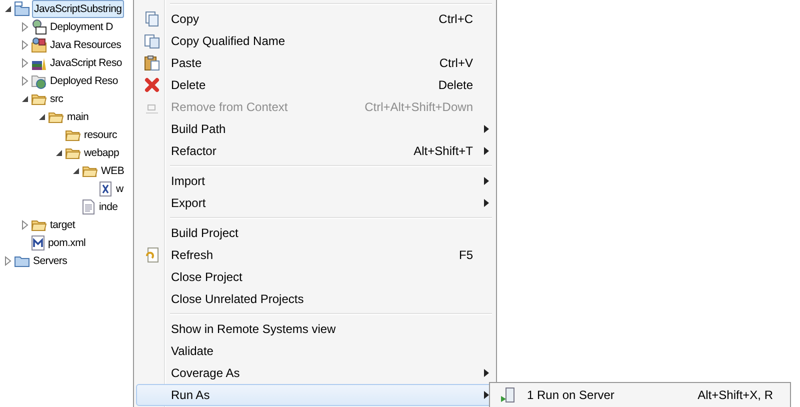 Image resolution: width=800 pixels, height=407 pixels. What do you see at coordinates (67, 243) in the screenshot?
I see `tree-item: pom.xml` at bounding box center [67, 243].